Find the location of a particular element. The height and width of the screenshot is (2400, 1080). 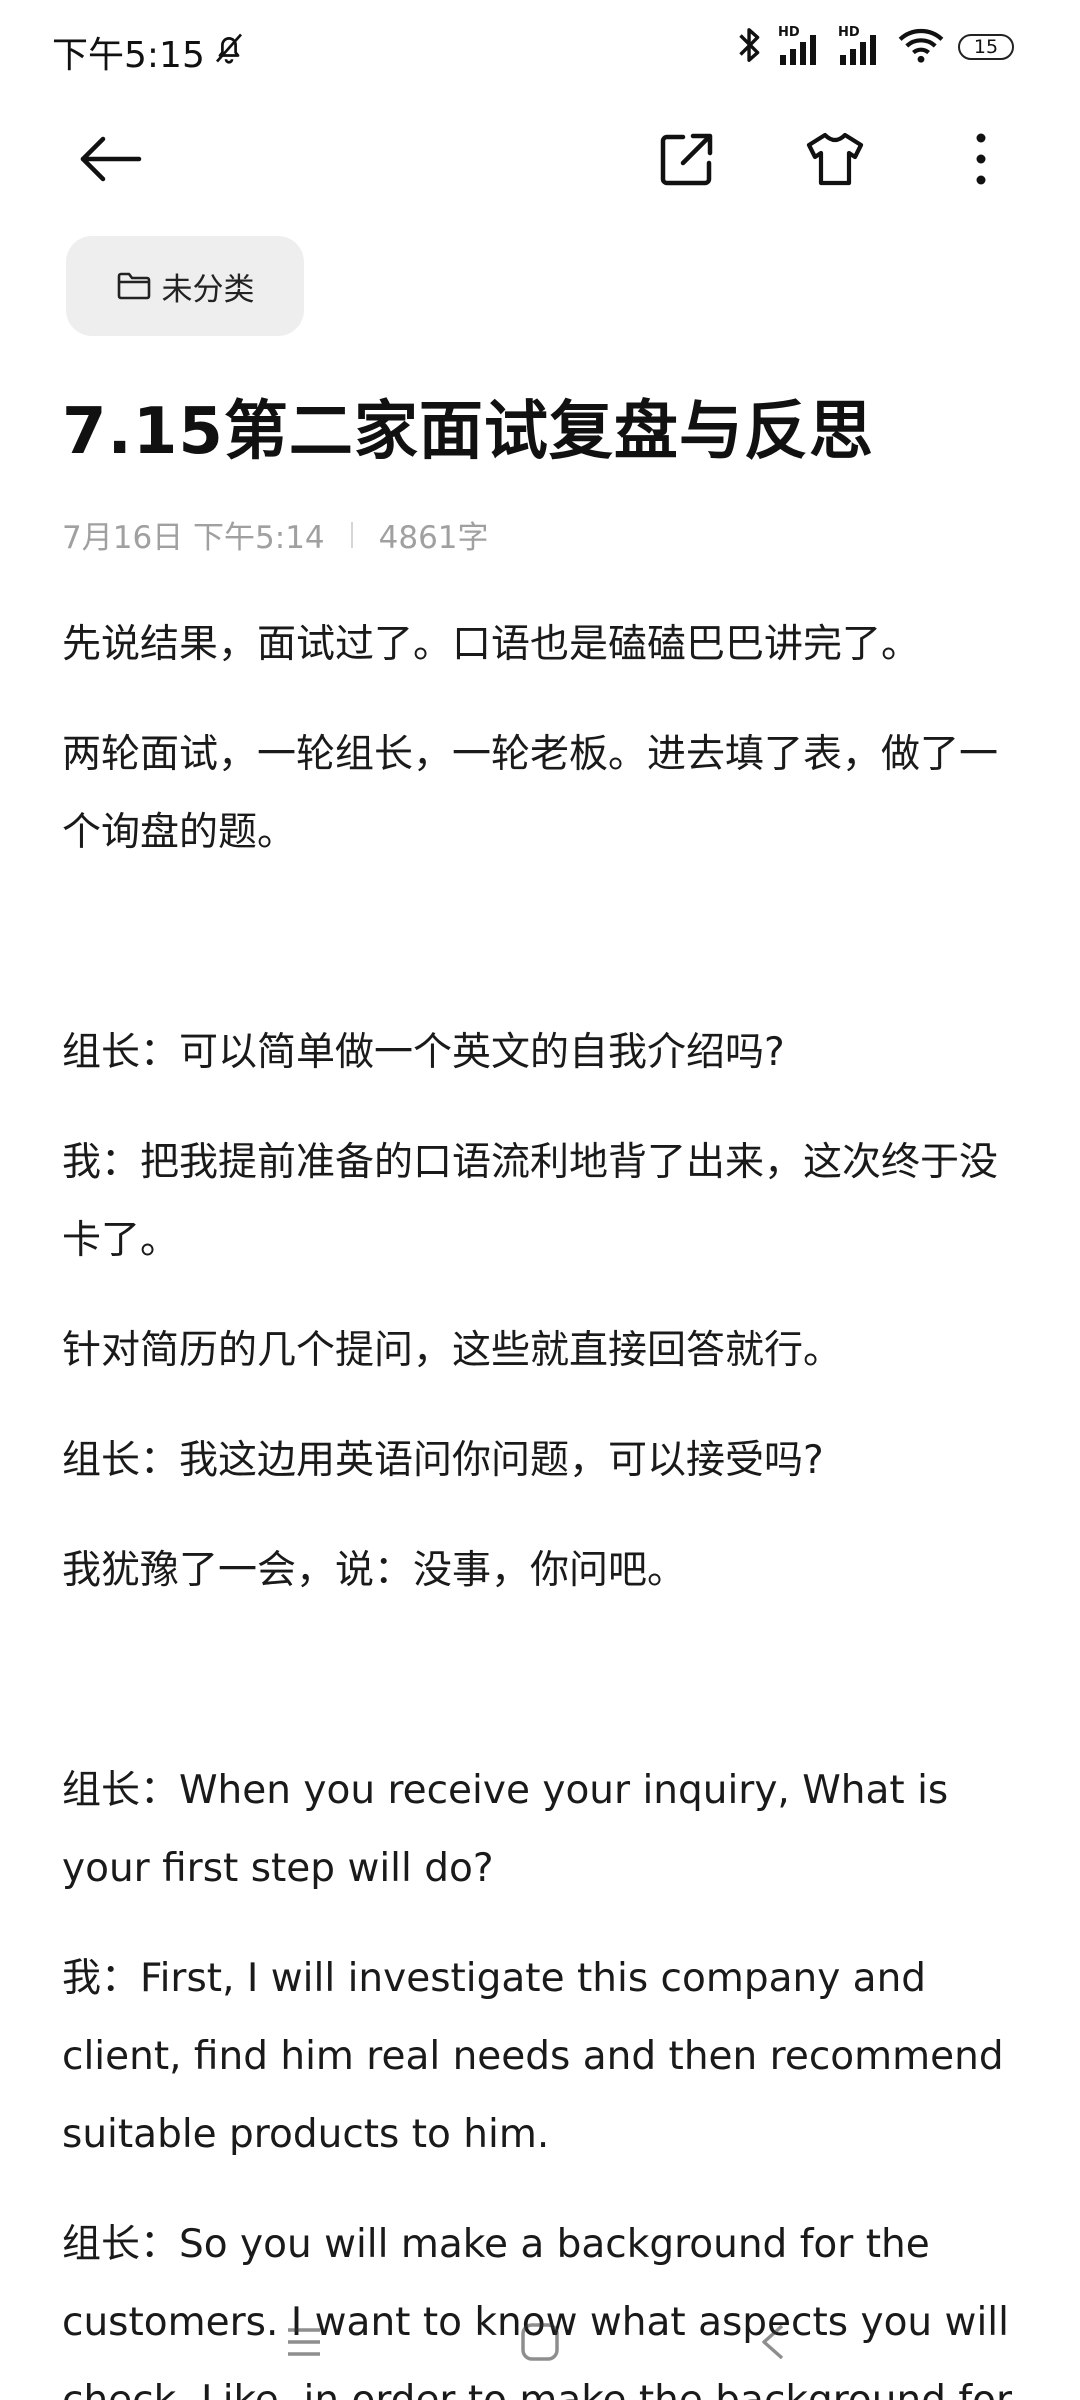

theme-button is located at coordinates (835, 159).